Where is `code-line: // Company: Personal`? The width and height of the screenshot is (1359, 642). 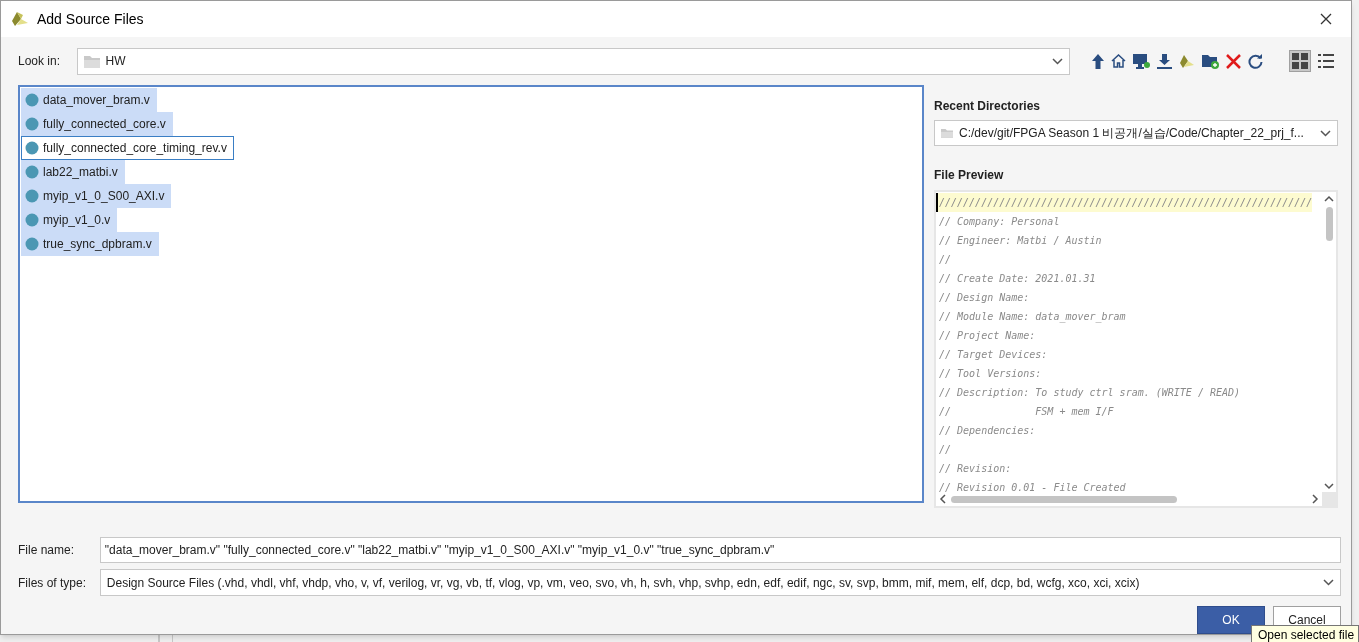
code-line: // Company: Personal is located at coordinates (999, 222).